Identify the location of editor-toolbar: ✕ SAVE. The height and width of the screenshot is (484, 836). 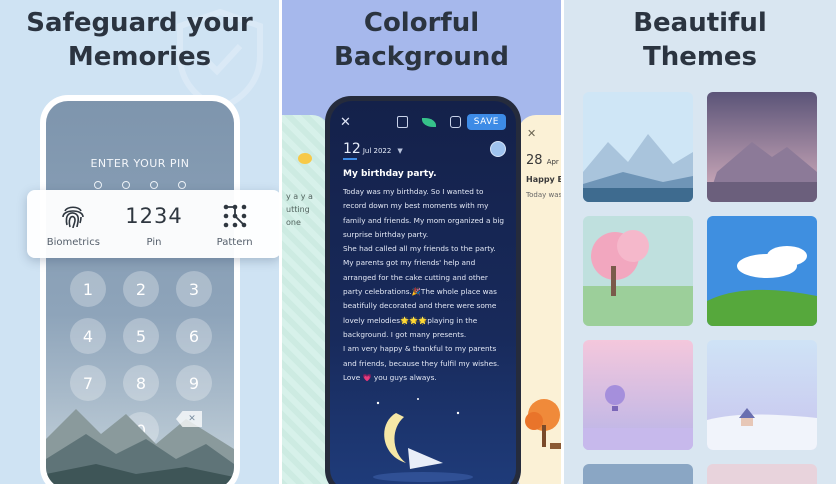
(423, 122).